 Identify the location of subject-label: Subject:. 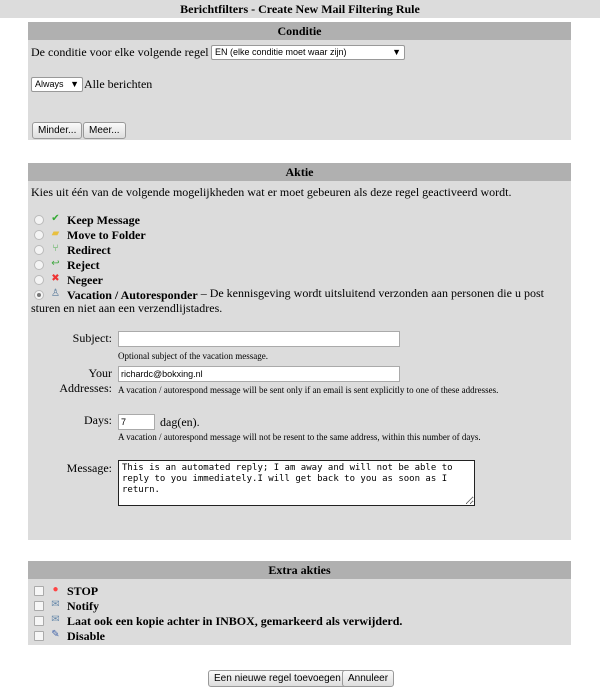
(92, 338).